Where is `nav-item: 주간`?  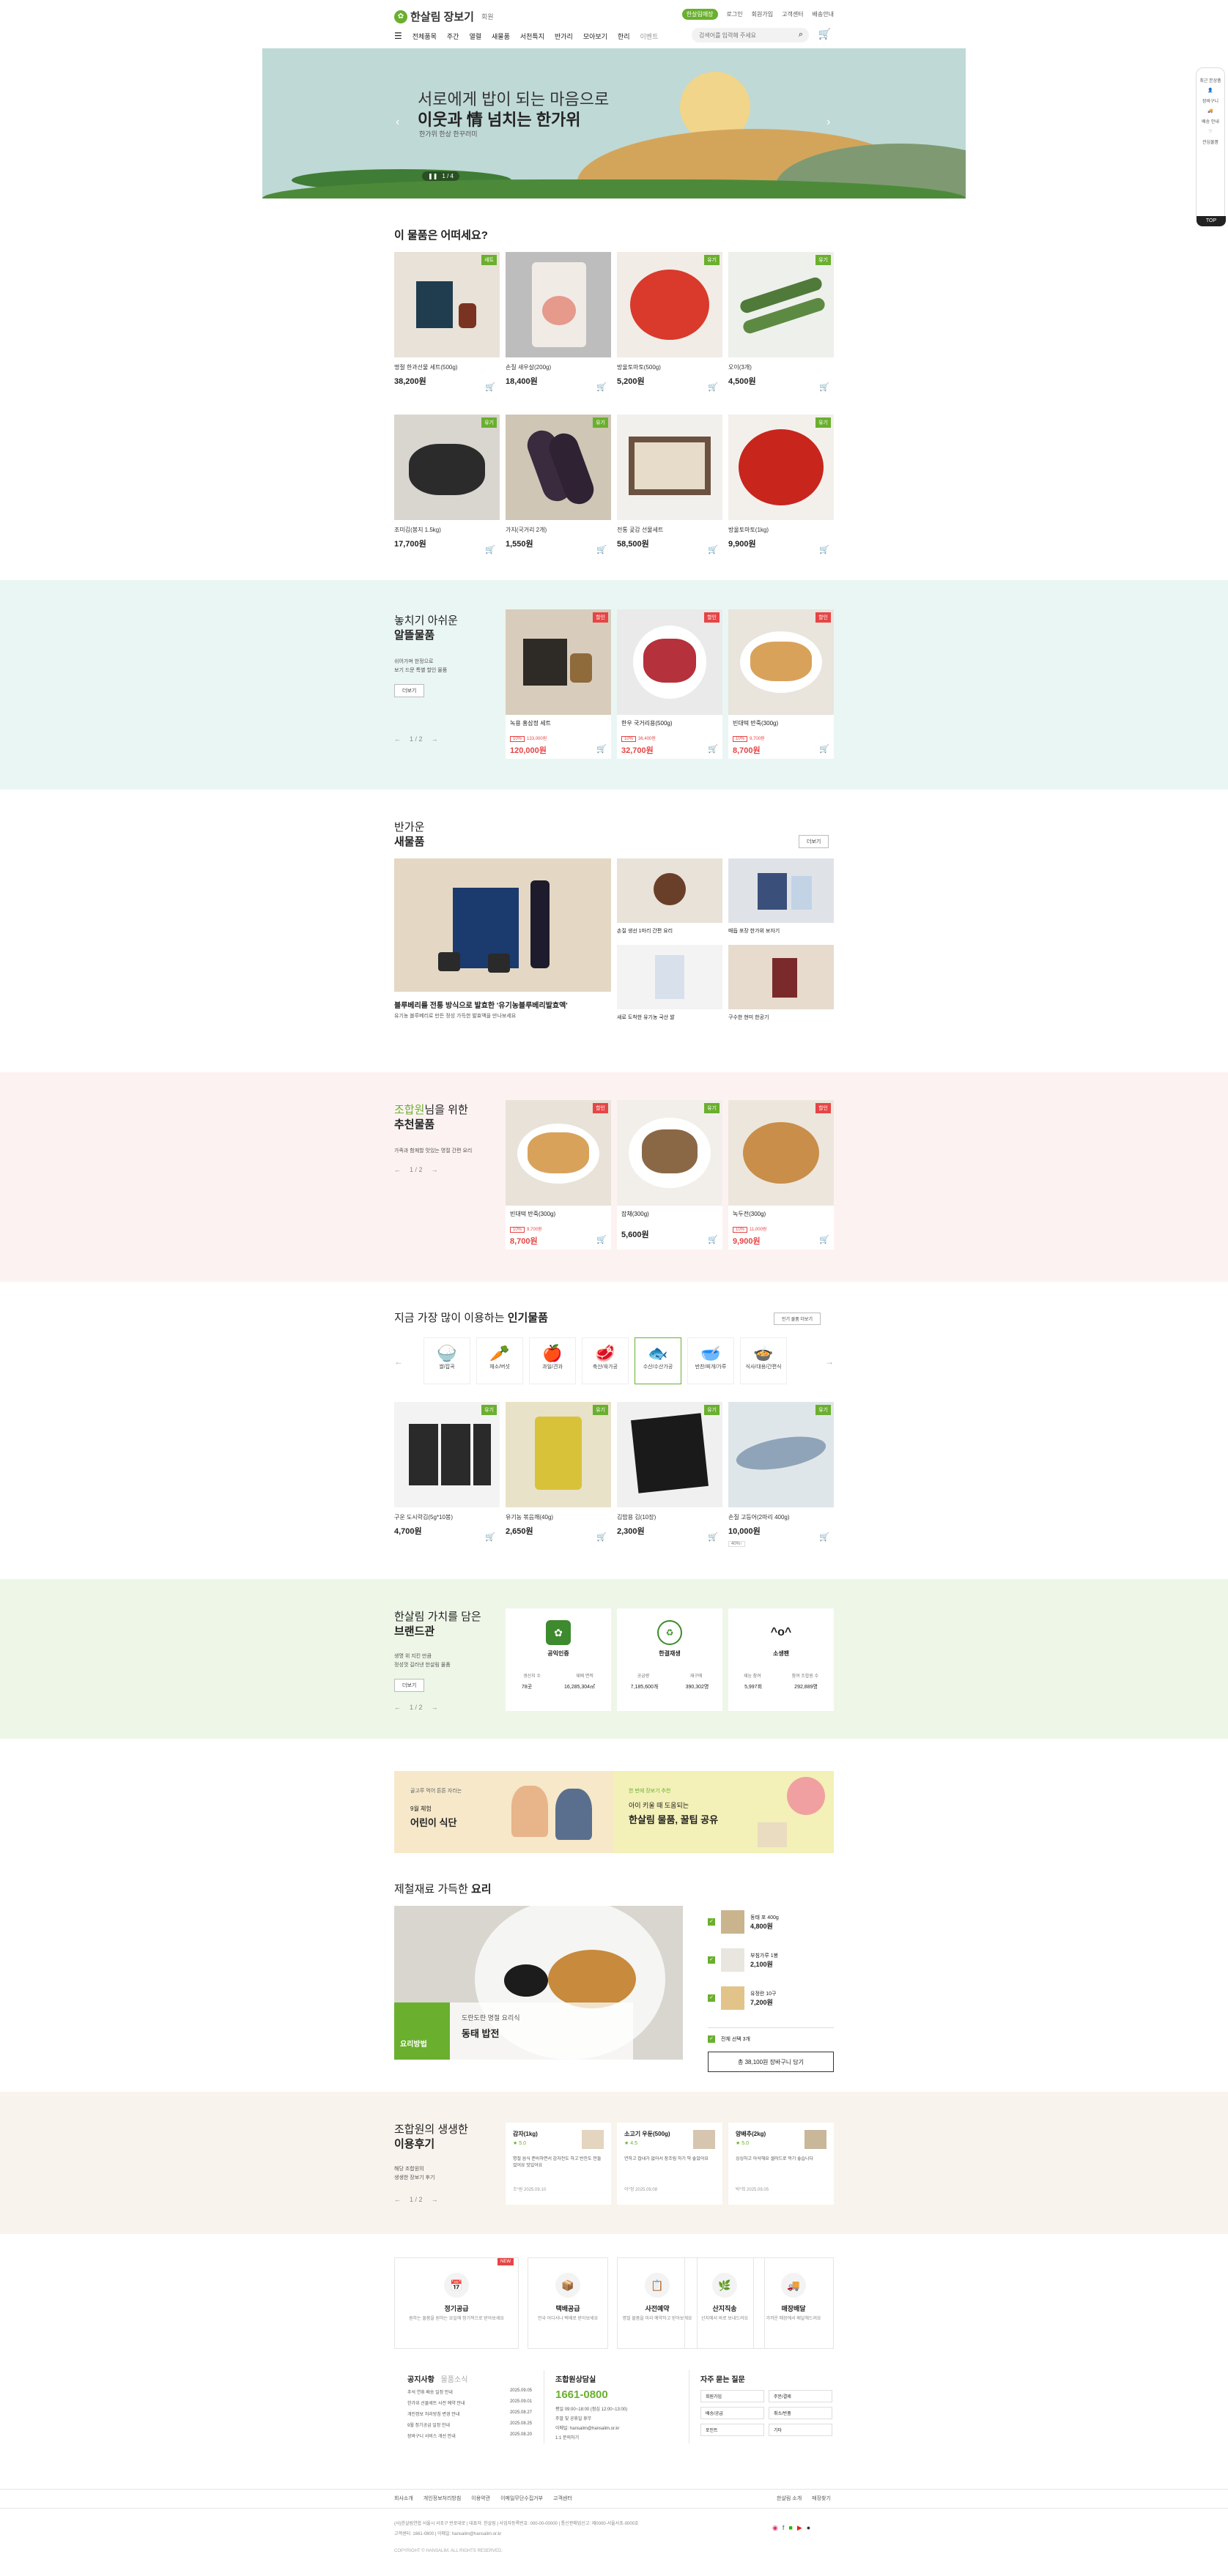 nav-item: 주간 is located at coordinates (453, 36).